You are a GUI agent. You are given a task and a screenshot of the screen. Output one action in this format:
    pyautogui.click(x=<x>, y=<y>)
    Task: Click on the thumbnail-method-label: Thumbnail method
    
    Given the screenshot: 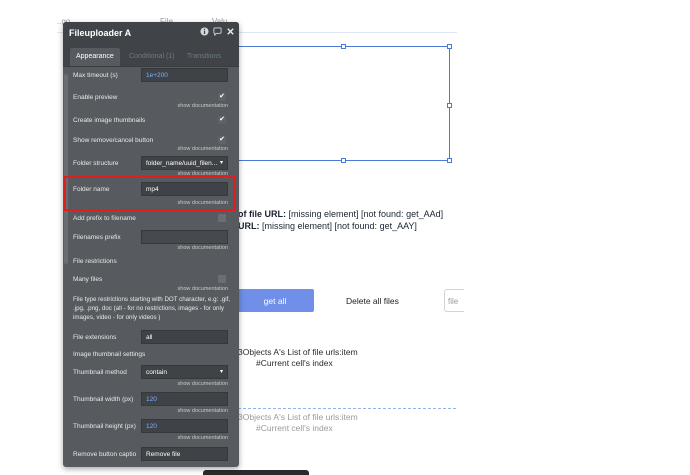 What is the action you would take?
    pyautogui.click(x=100, y=372)
    